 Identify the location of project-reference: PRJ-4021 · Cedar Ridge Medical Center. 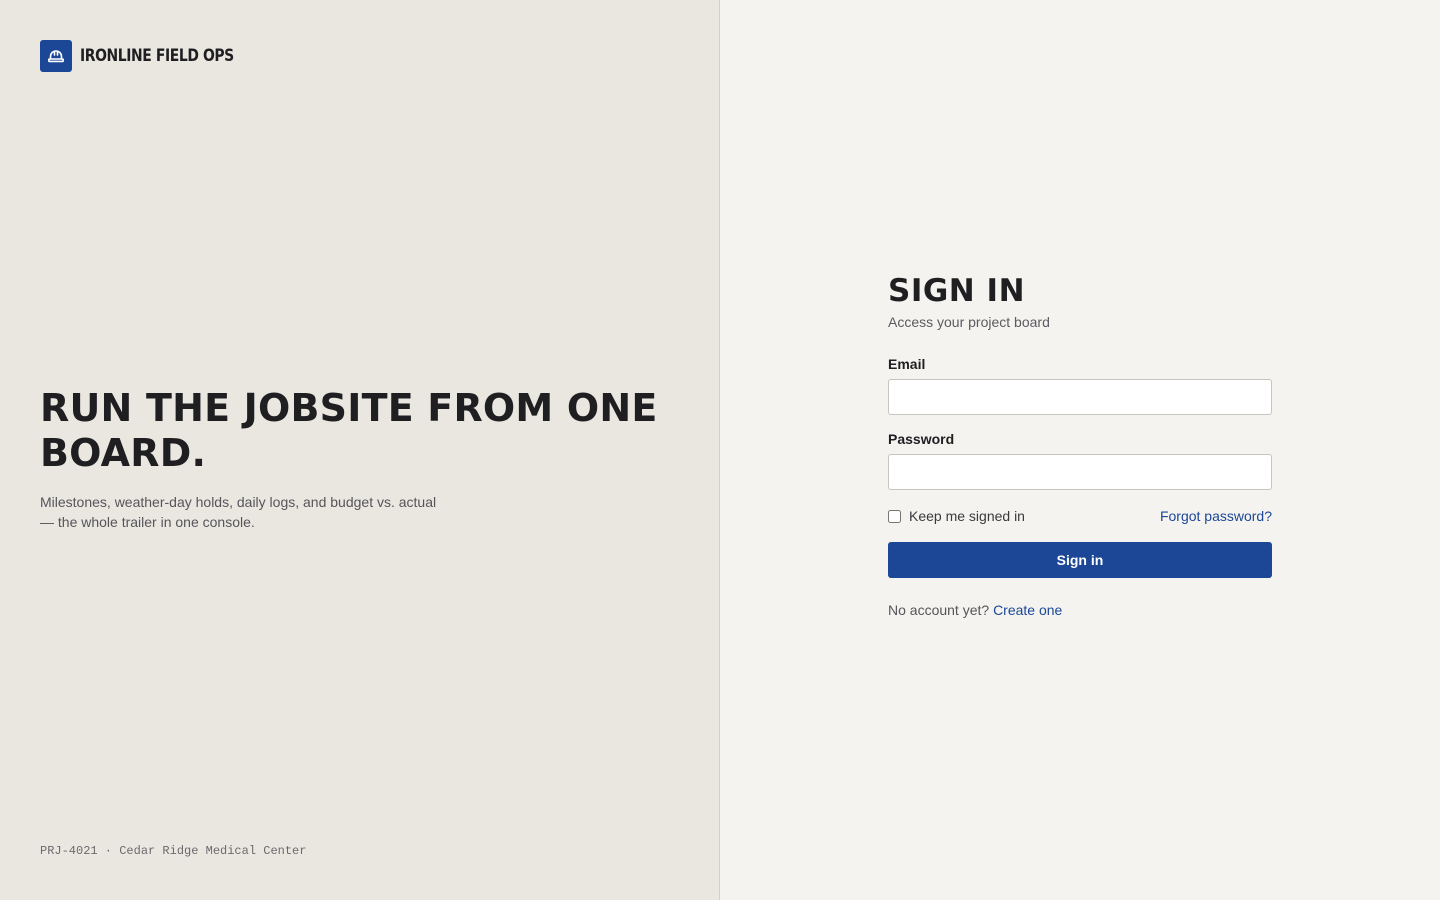
(173, 851).